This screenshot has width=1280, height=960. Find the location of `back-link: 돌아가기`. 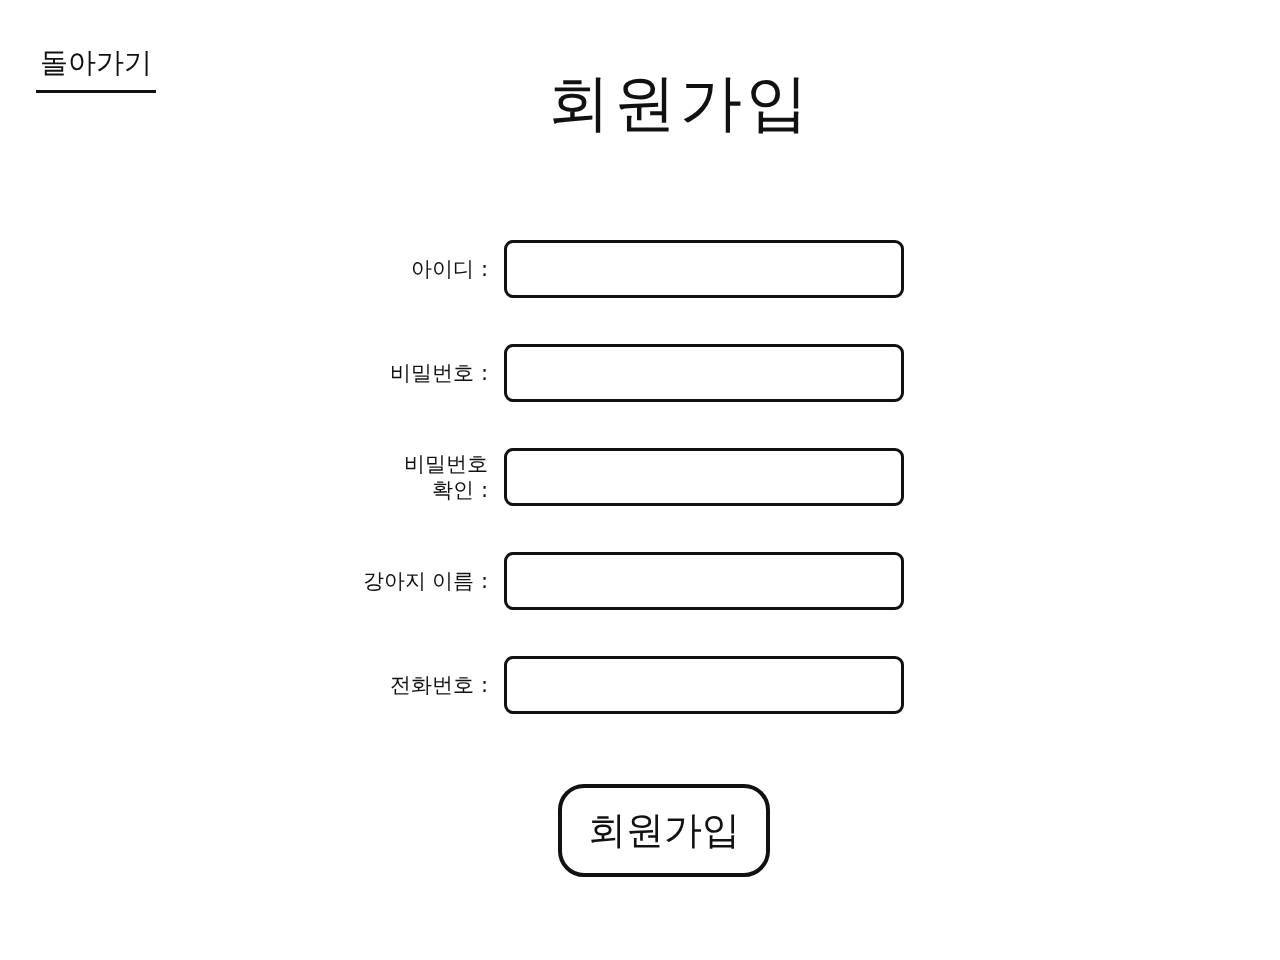

back-link: 돌아가기 is located at coordinates (96, 67).